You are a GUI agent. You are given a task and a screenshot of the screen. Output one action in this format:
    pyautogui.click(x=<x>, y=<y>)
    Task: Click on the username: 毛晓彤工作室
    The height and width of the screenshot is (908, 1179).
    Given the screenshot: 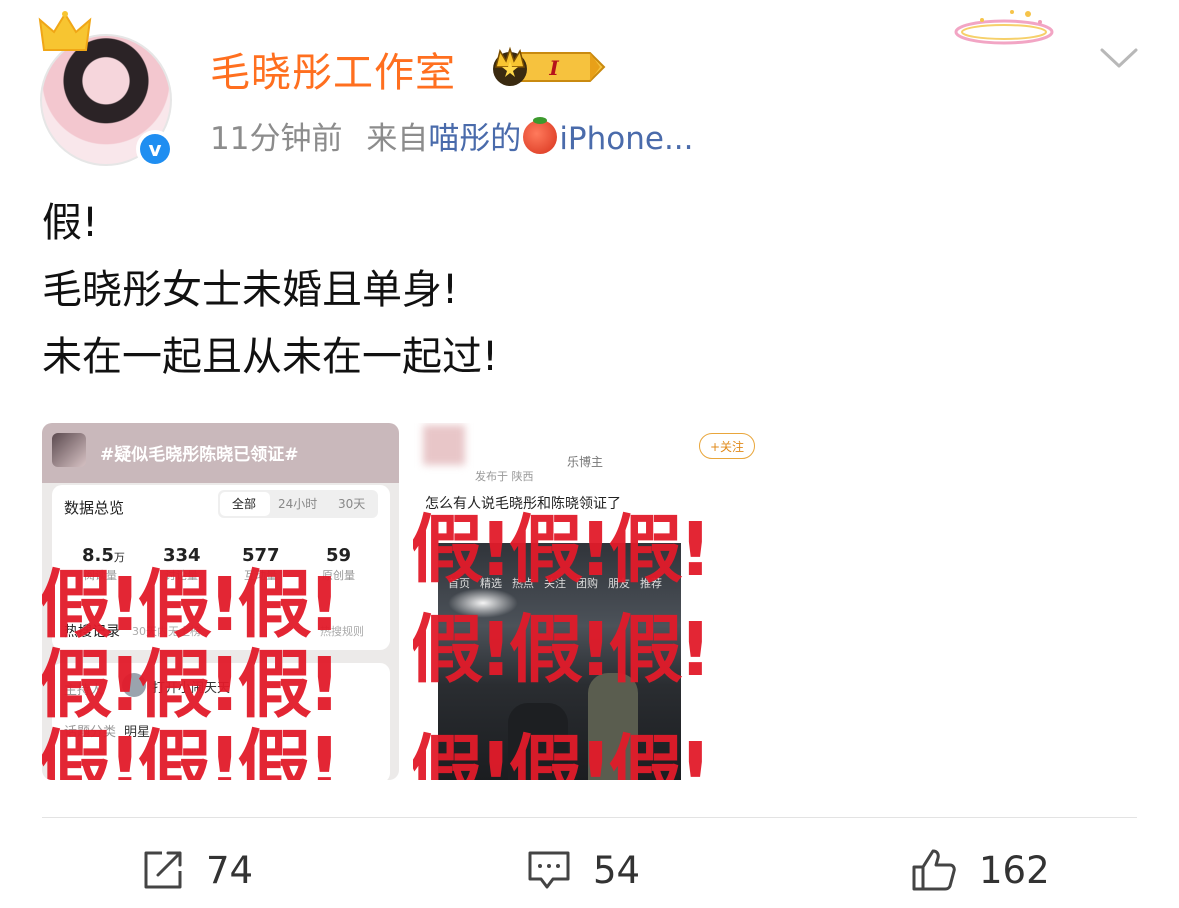 What is the action you would take?
    pyautogui.click(x=333, y=69)
    